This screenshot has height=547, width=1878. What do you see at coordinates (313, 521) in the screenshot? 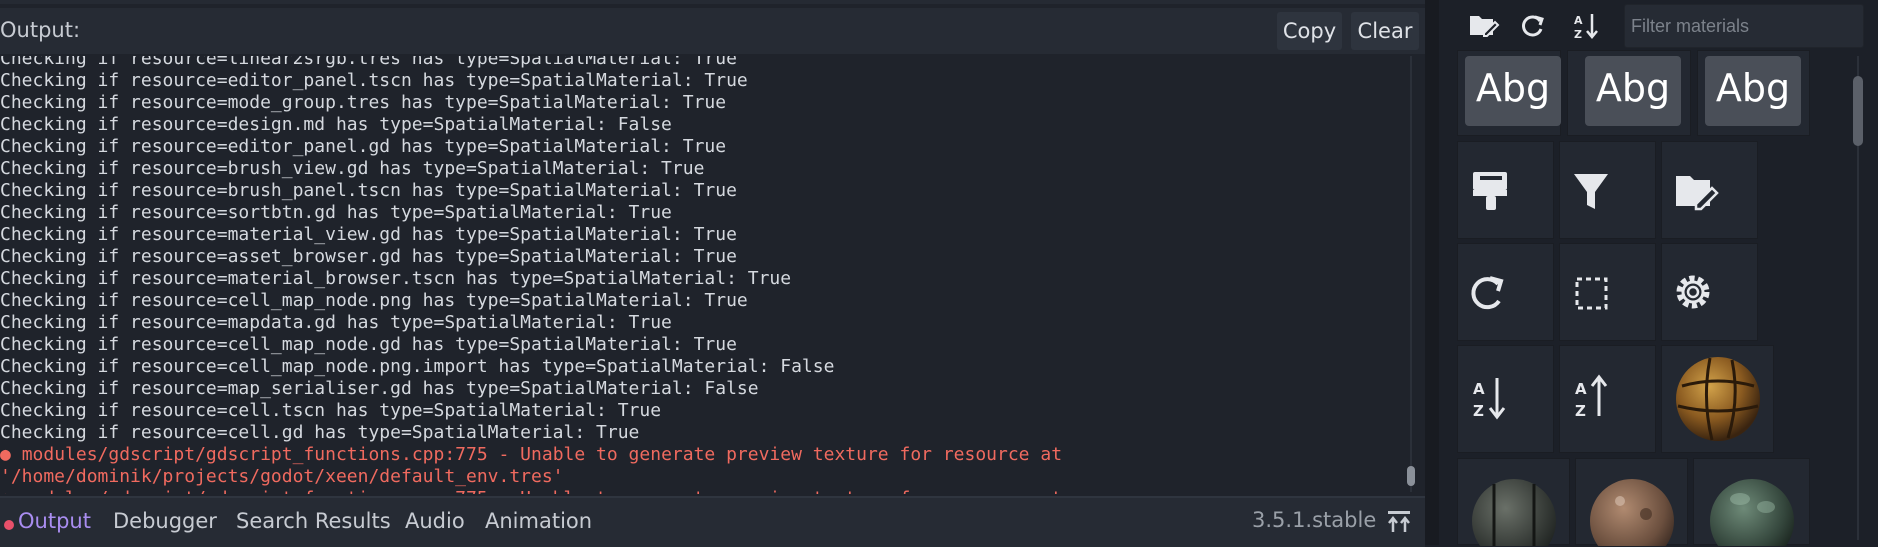
I see `tab-search-results: Search Results` at bounding box center [313, 521].